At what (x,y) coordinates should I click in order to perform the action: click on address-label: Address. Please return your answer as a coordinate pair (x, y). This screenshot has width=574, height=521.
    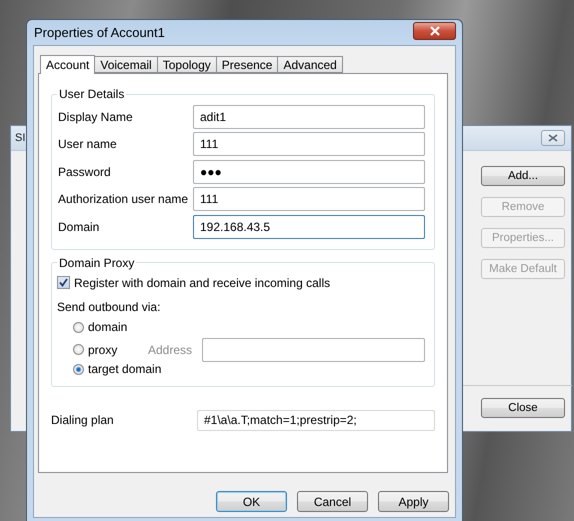
    Looking at the image, I should click on (170, 349).